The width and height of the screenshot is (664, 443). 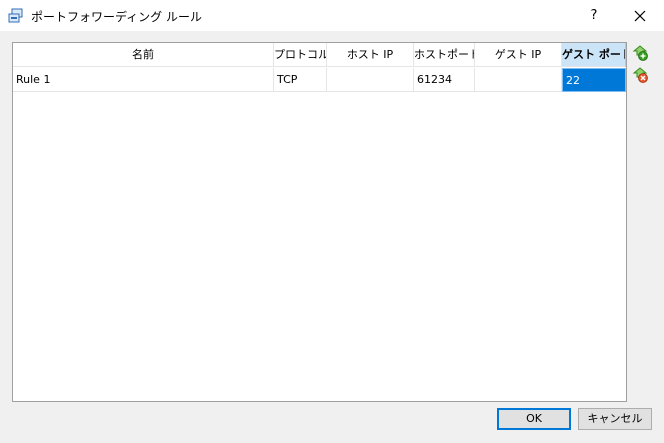 I want to click on cancel-button: キャンセル, so click(x=615, y=419).